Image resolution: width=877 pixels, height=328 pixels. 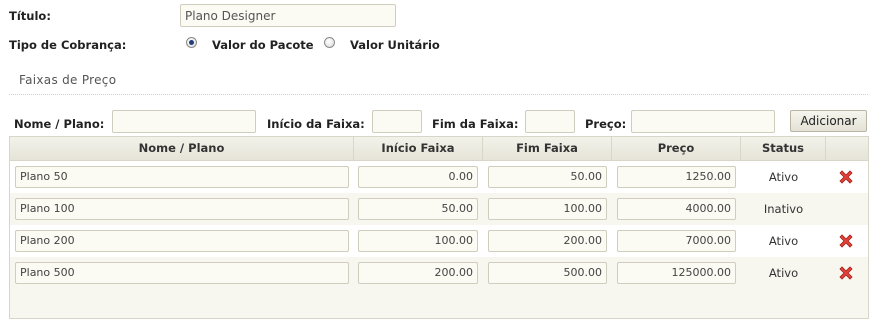 I want to click on cell-fim: 500.00, so click(x=547, y=273).